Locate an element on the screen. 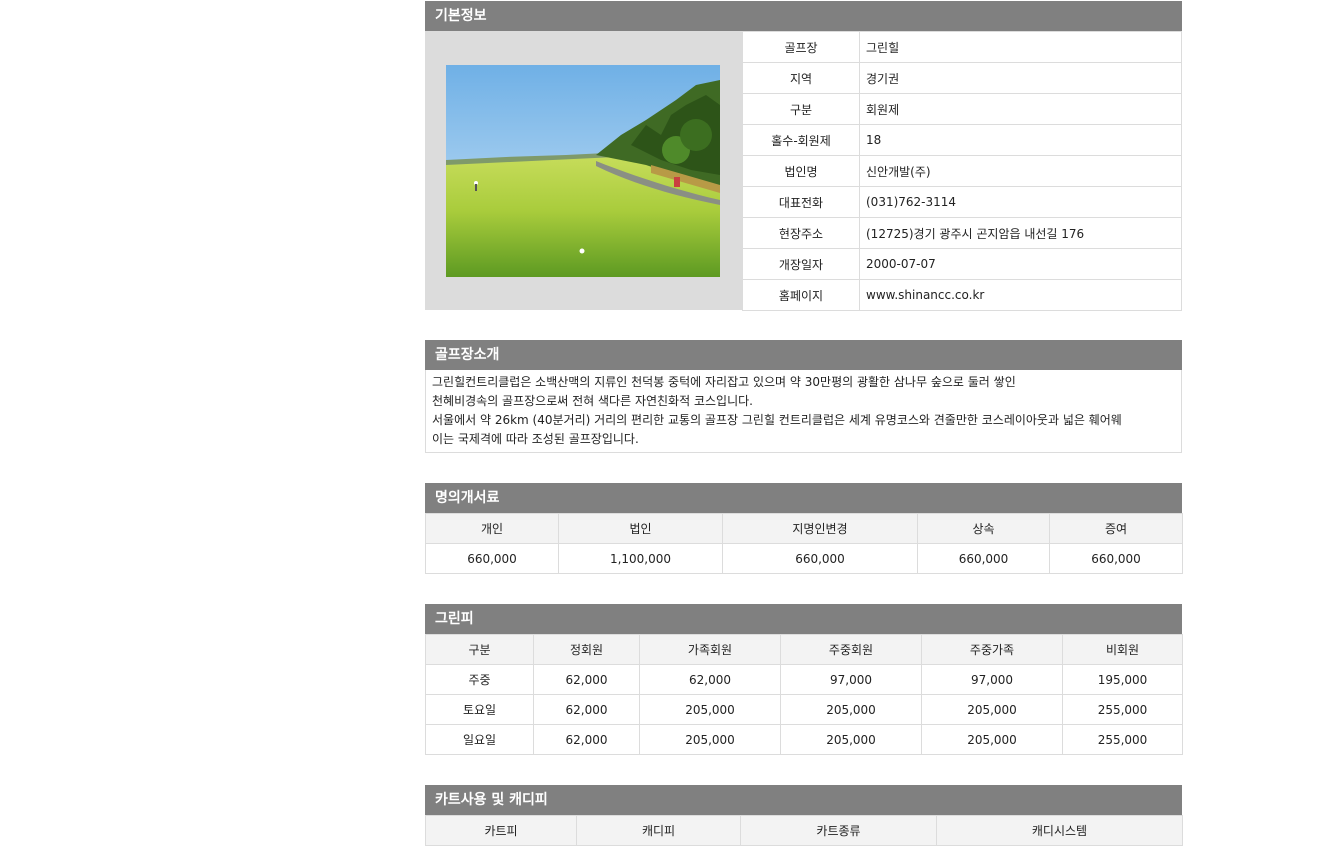  intro-line: 이는 국제격에 따라 조성된 골프장입니다. is located at coordinates (535, 439).